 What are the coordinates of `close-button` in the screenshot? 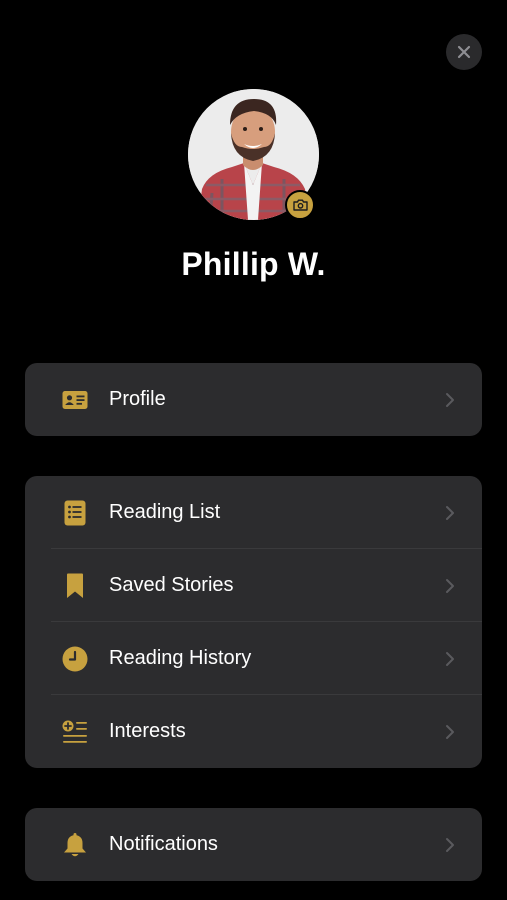 It's located at (464, 52).